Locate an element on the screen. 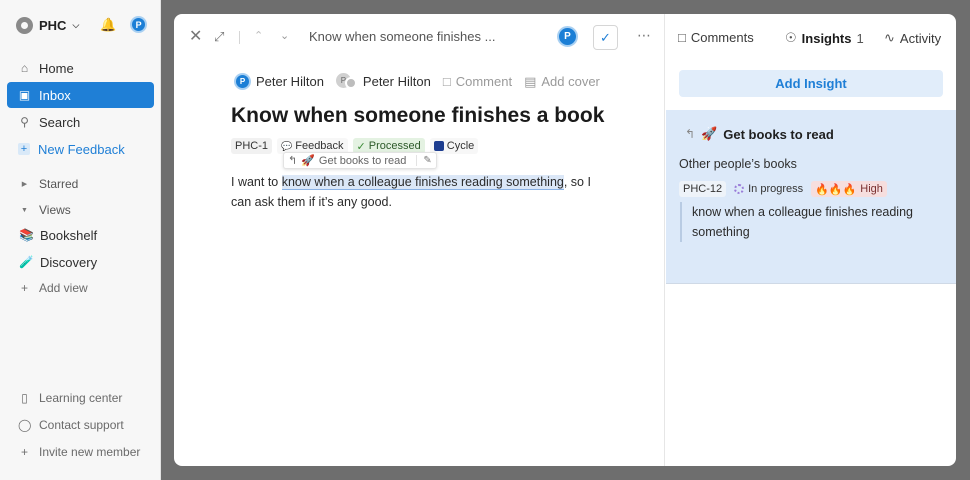  side-panel-tabs: □ Comments ☉ Insights 1 ∿ Activity is located at coordinates (811, 37).